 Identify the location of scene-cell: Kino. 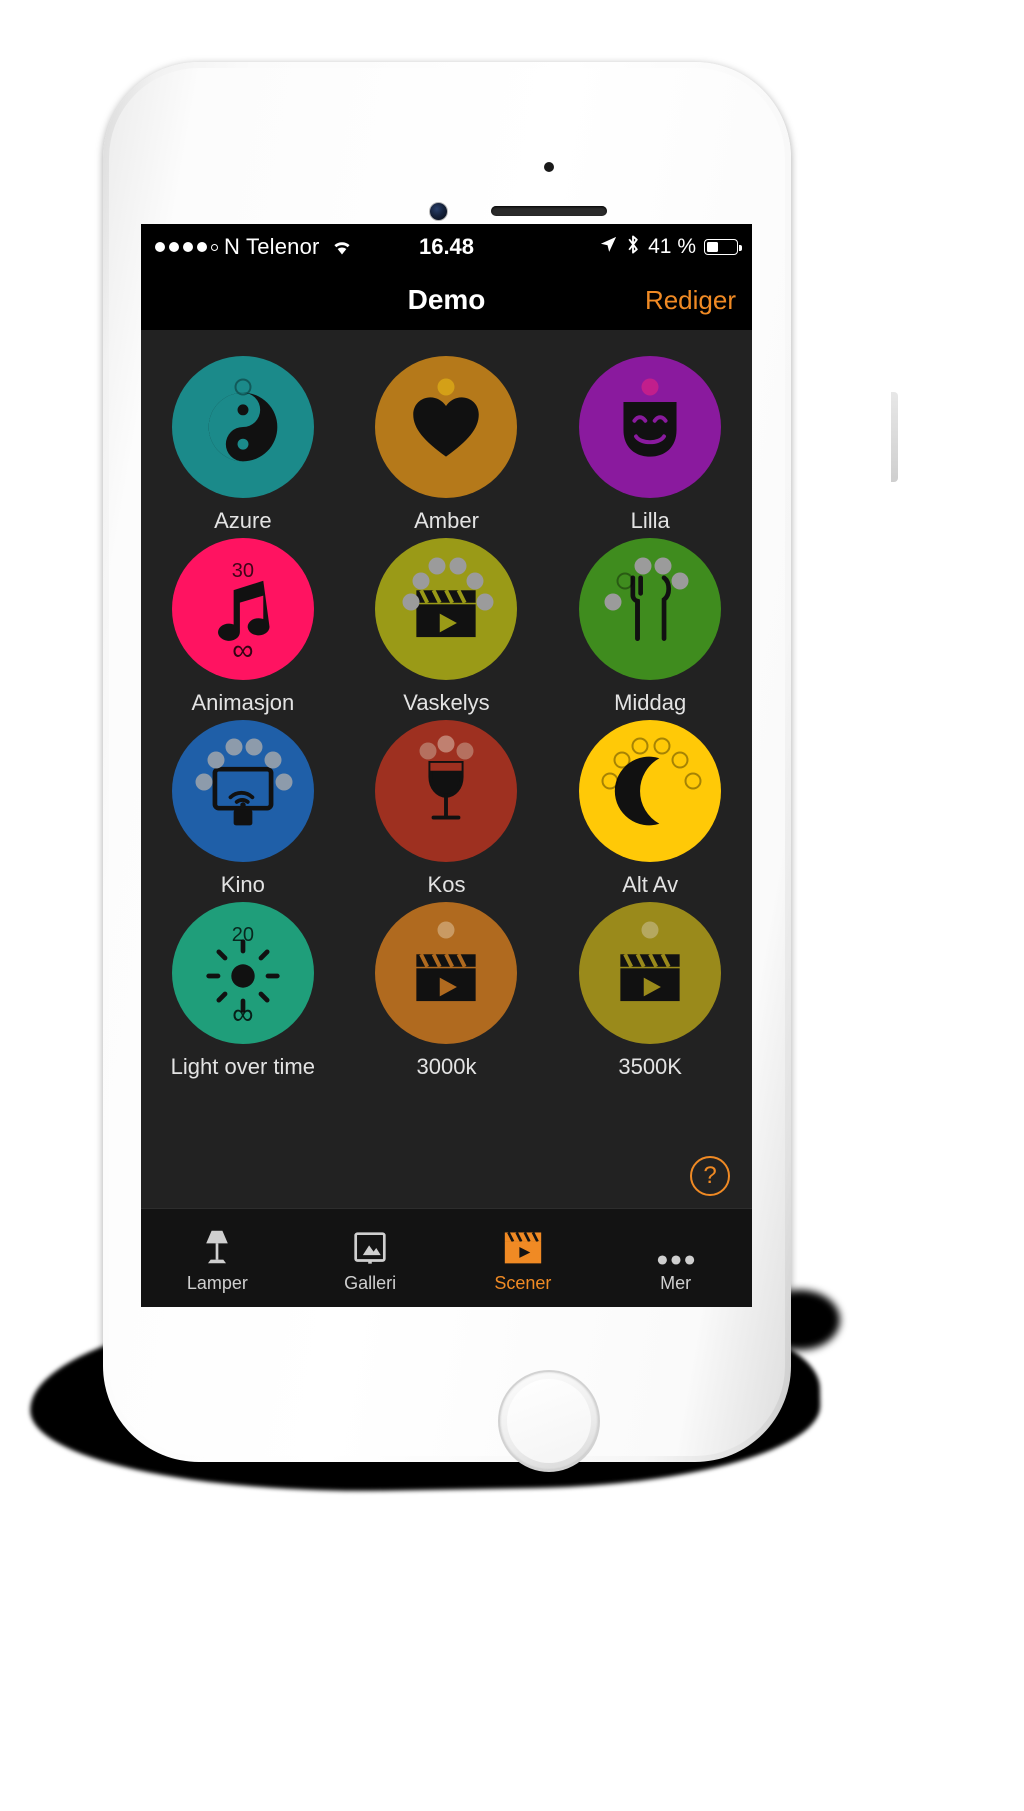
(243, 809).